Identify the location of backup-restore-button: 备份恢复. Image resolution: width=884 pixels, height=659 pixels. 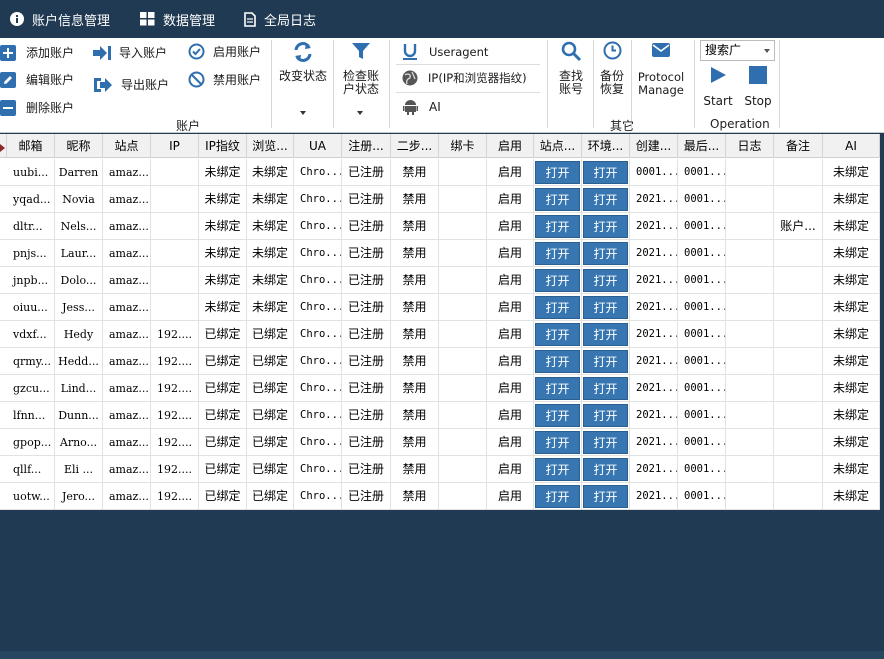
(612, 68).